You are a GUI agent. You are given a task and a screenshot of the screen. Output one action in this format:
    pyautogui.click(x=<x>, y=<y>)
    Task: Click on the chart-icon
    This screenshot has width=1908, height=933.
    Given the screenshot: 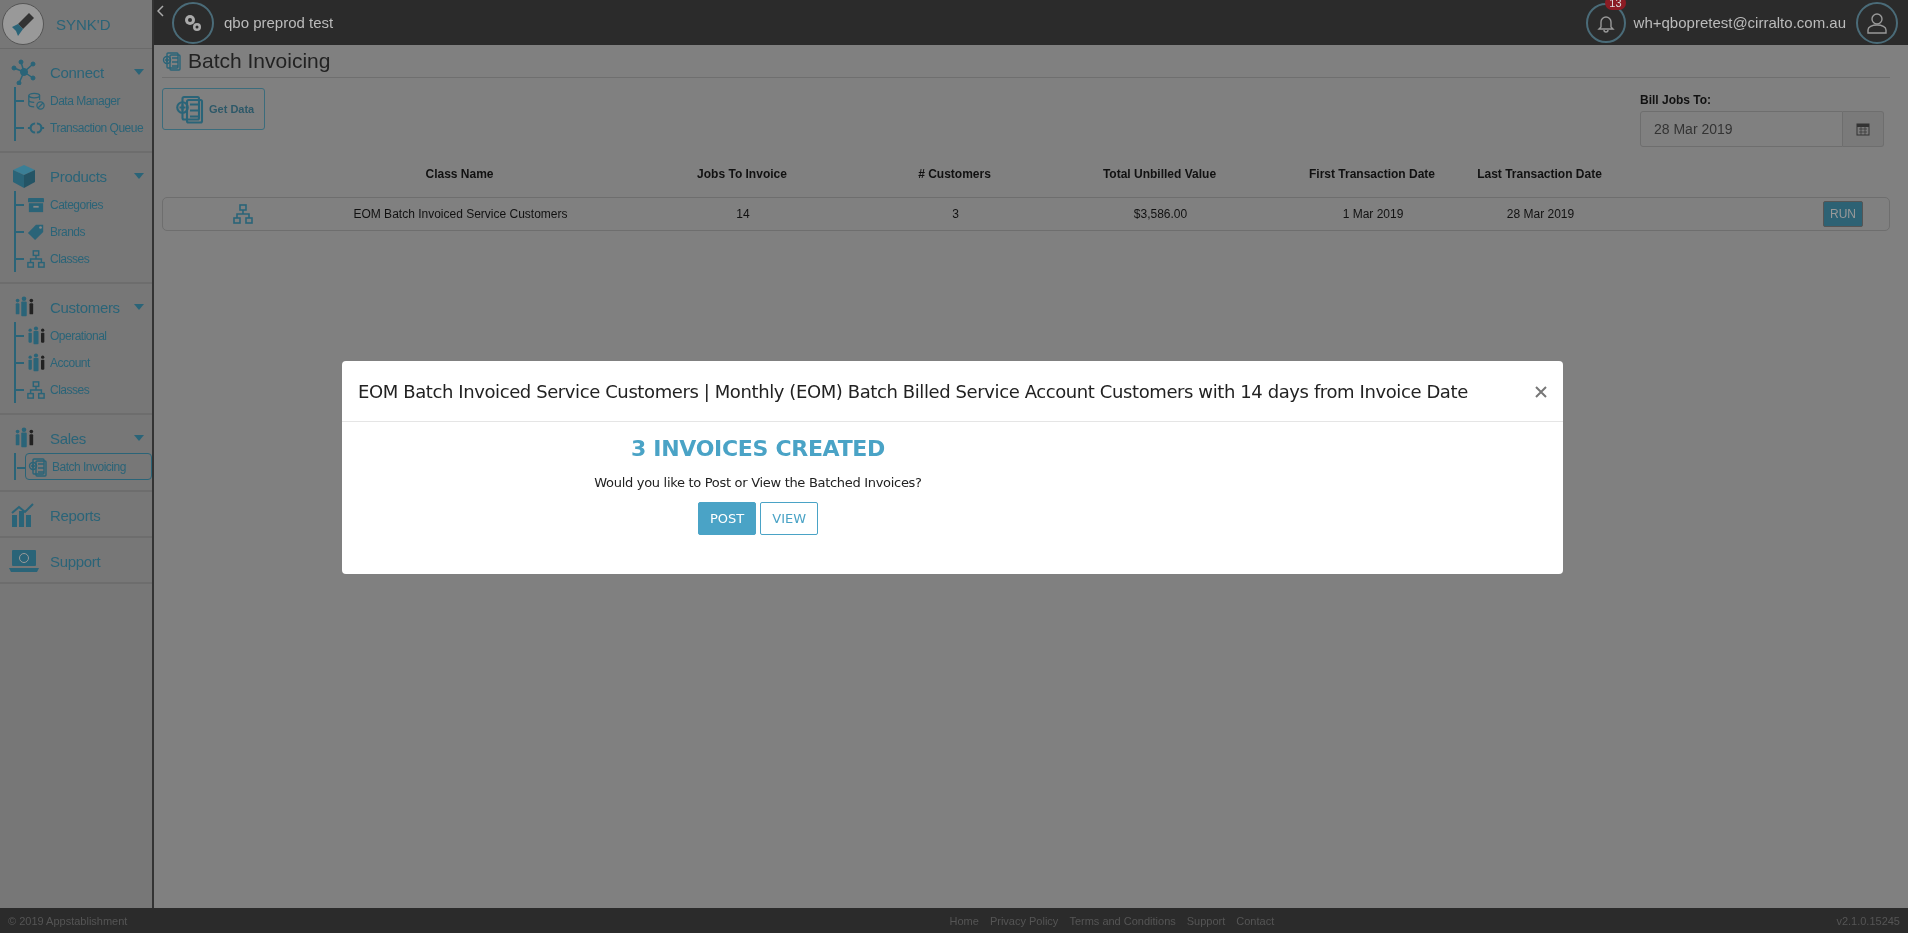 What is the action you would take?
    pyautogui.click(x=24, y=515)
    